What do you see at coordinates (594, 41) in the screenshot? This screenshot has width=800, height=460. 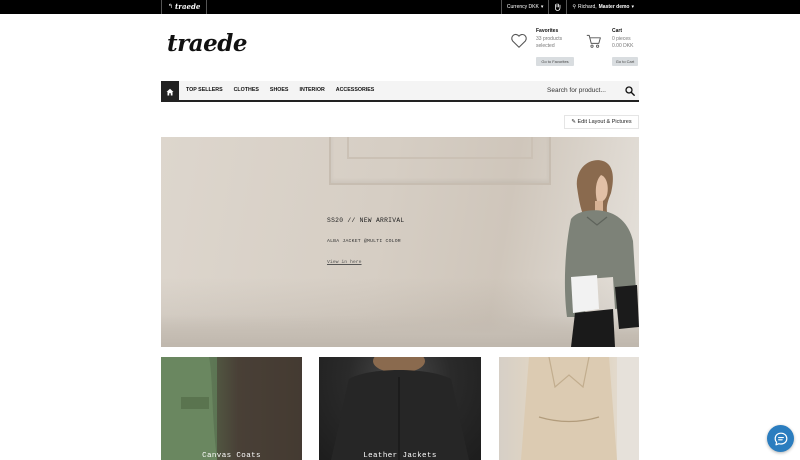 I see `cart-icon` at bounding box center [594, 41].